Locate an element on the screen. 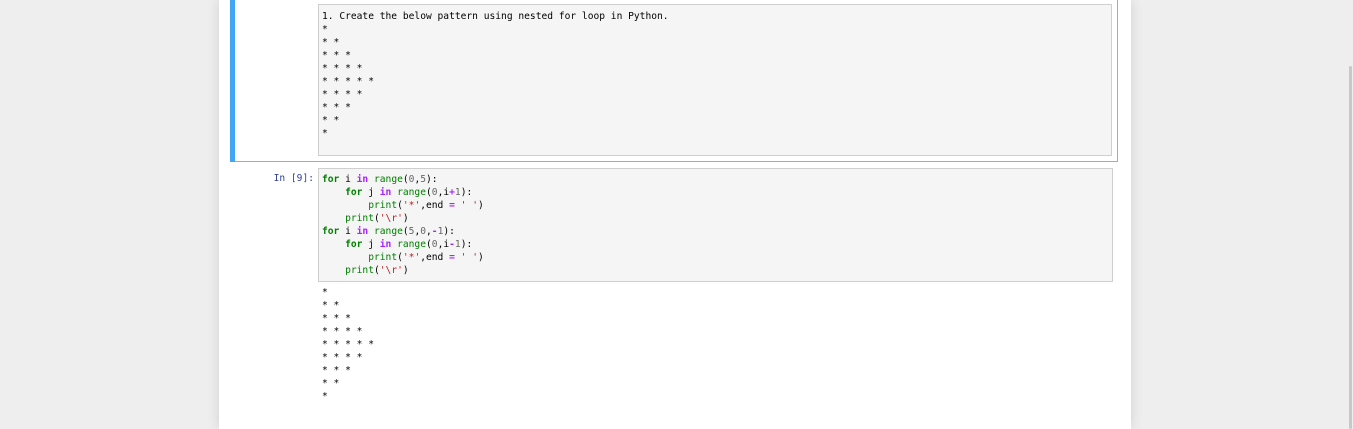 The height and width of the screenshot is (429, 1353). page-scrollbar is located at coordinates (1350, 247).